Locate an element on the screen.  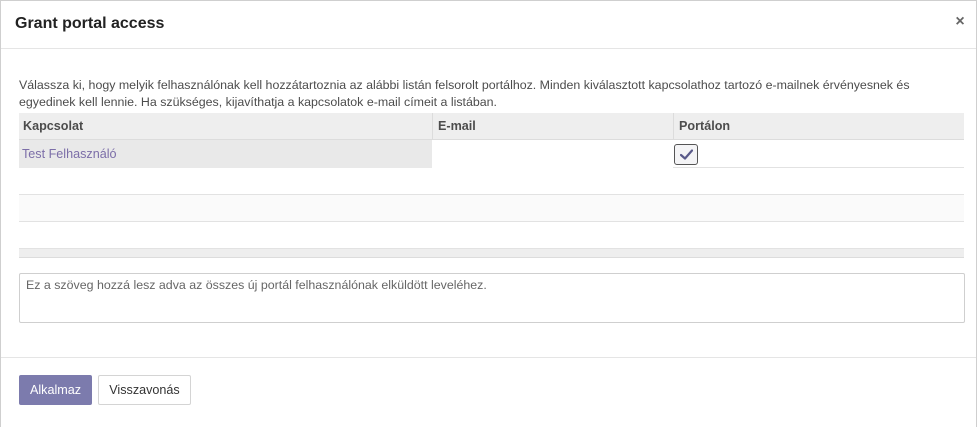
in-portal-cell is located at coordinates (818, 154).